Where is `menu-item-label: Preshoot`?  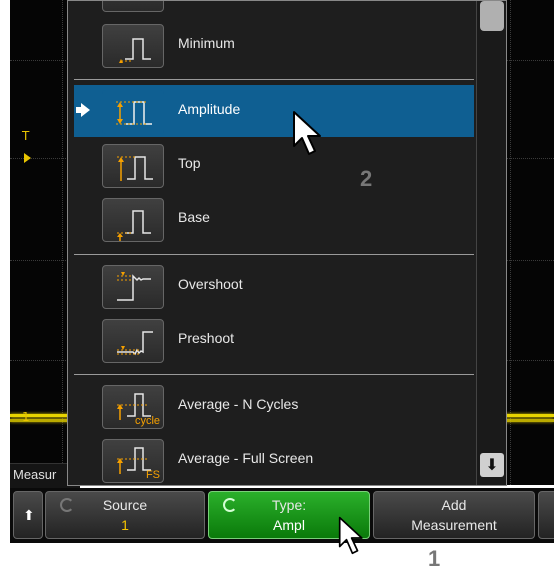
menu-item-label: Preshoot is located at coordinates (206, 338).